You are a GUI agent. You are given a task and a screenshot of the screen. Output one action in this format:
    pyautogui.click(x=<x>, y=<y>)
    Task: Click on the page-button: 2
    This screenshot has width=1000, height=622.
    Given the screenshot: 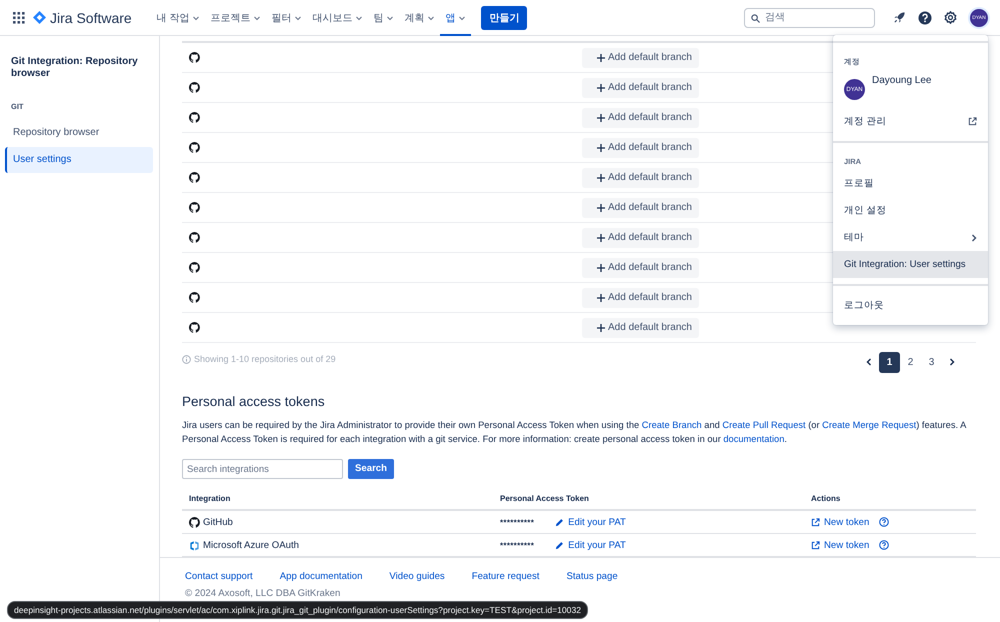 What is the action you would take?
    pyautogui.click(x=910, y=362)
    